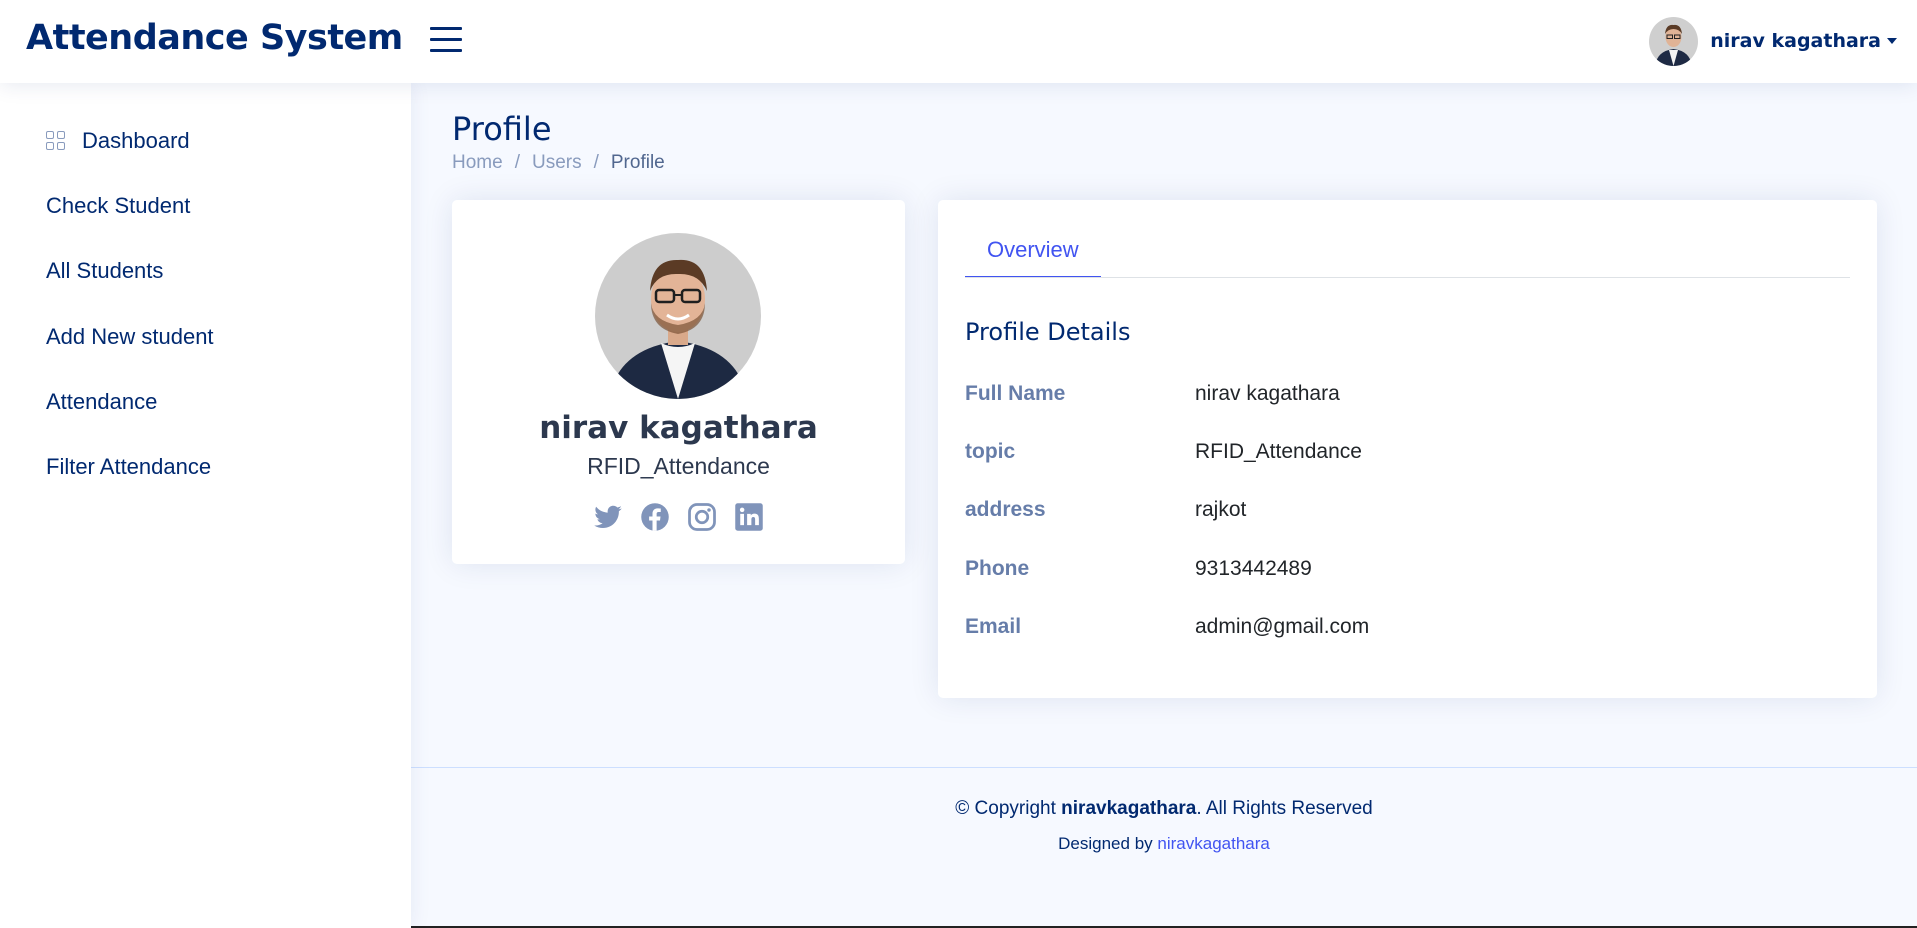  What do you see at coordinates (1407, 277) in the screenshot?
I see `tab-divider` at bounding box center [1407, 277].